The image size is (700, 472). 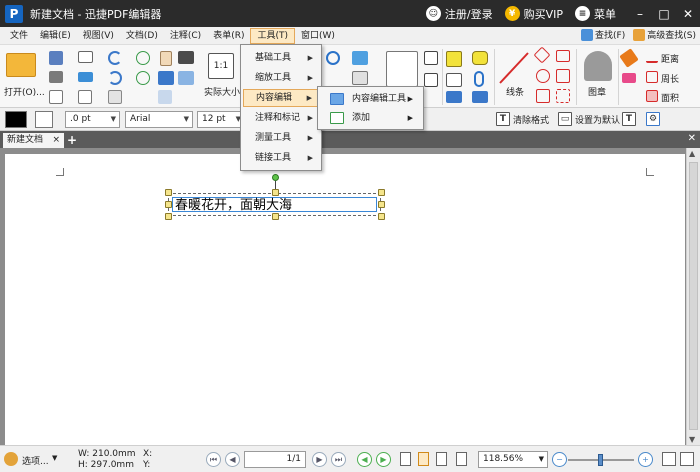 What do you see at coordinates (589, 119) in the screenshot?
I see `set-default-button: ▭ 设置为默认` at bounding box center [589, 119].